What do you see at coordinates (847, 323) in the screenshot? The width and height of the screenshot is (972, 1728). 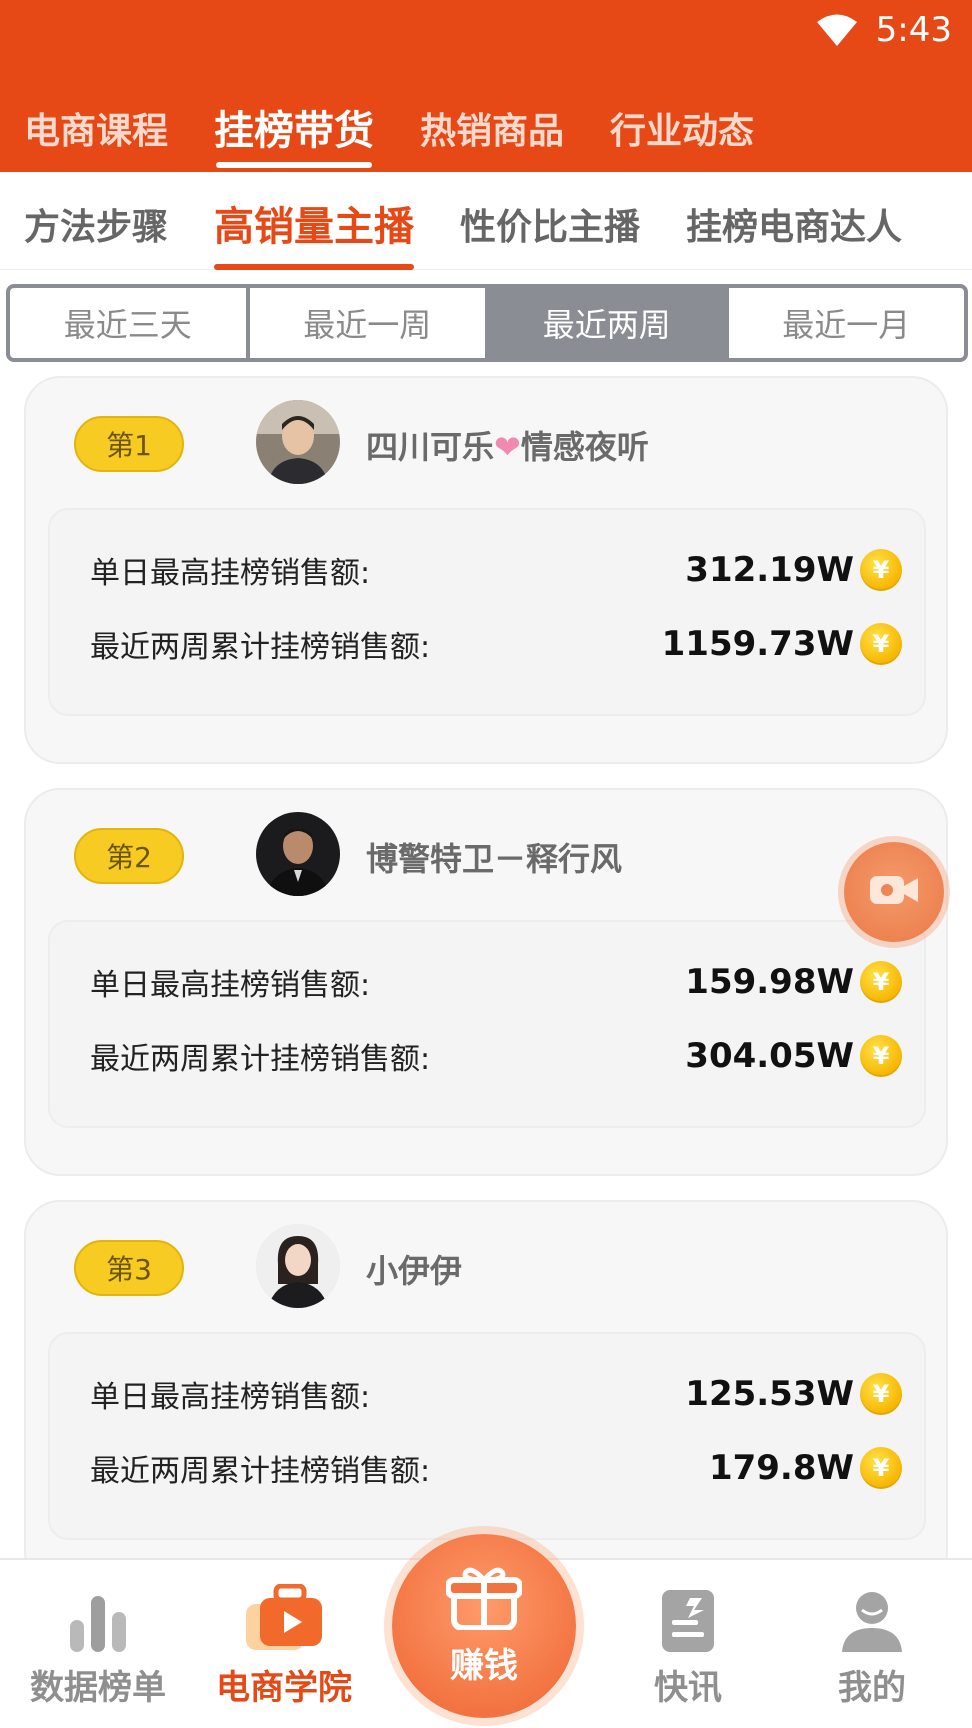 I see `period-1-month: 最近一月` at bounding box center [847, 323].